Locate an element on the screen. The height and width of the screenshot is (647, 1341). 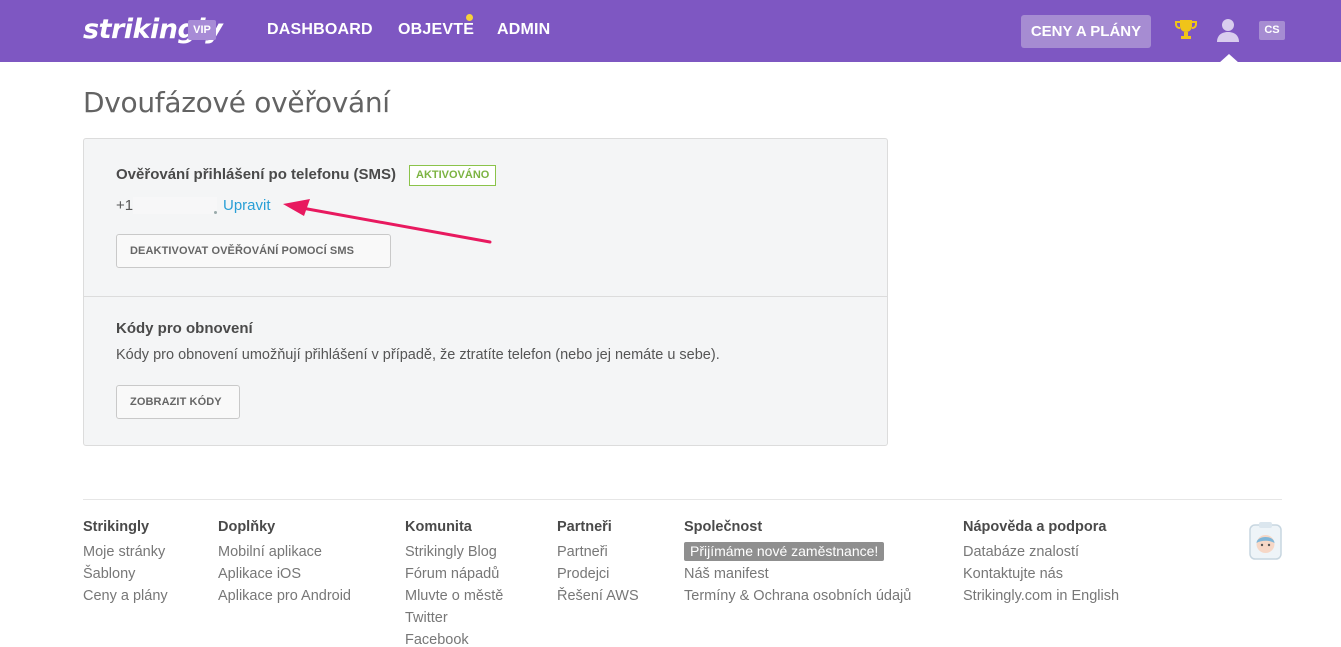
status-badge: AKTIVOVÁNO is located at coordinates (453, 175).